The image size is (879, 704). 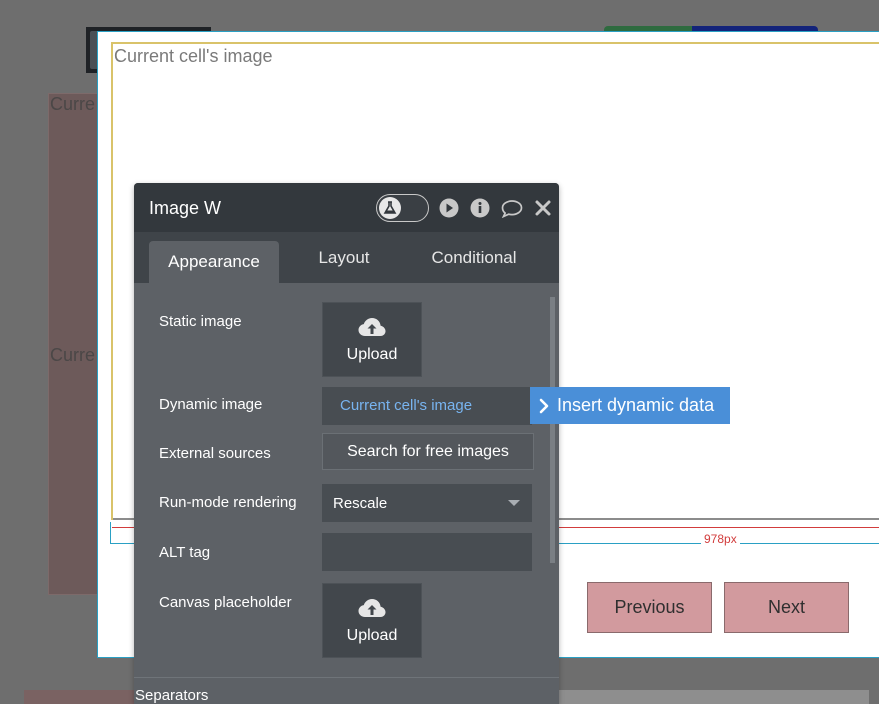 What do you see at coordinates (544, 405) in the screenshot?
I see `chevron-right-icon` at bounding box center [544, 405].